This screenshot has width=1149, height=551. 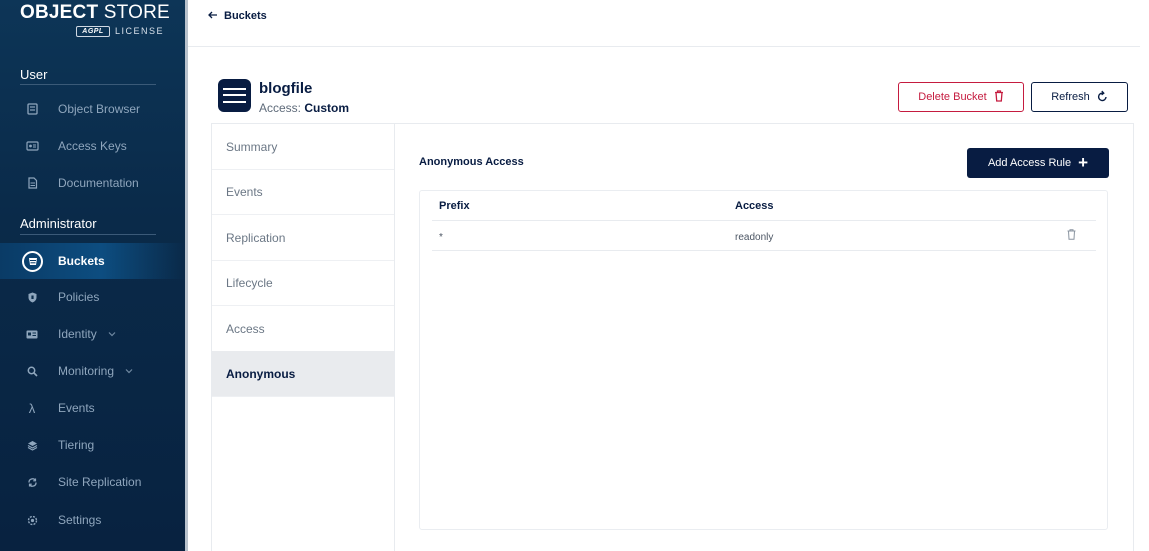 I want to click on column-header-access: Access, so click(x=754, y=206).